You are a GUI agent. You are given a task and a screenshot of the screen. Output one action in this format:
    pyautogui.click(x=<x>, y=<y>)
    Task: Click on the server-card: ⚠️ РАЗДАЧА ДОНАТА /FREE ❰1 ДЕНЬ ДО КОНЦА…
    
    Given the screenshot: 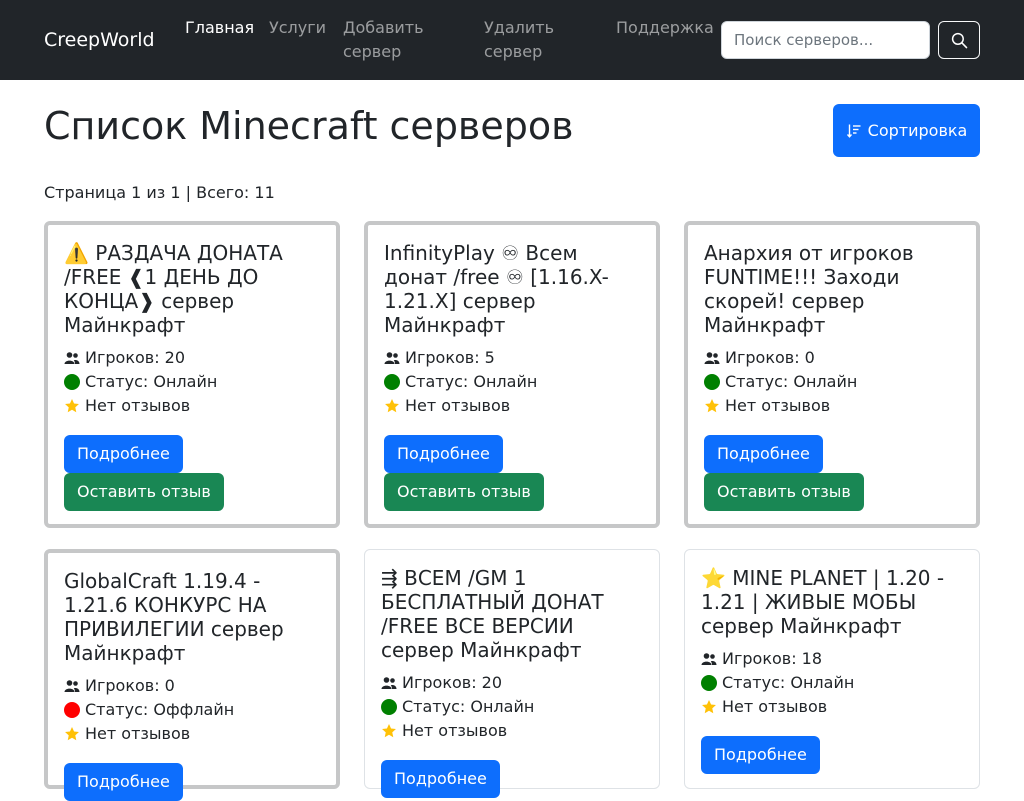 What is the action you would take?
    pyautogui.click(x=192, y=374)
    